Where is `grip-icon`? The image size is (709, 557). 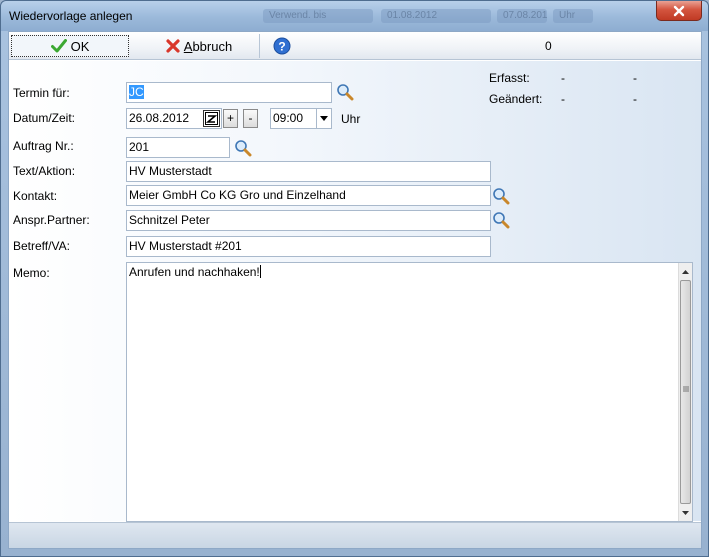
grip-icon is located at coordinates (686, 389).